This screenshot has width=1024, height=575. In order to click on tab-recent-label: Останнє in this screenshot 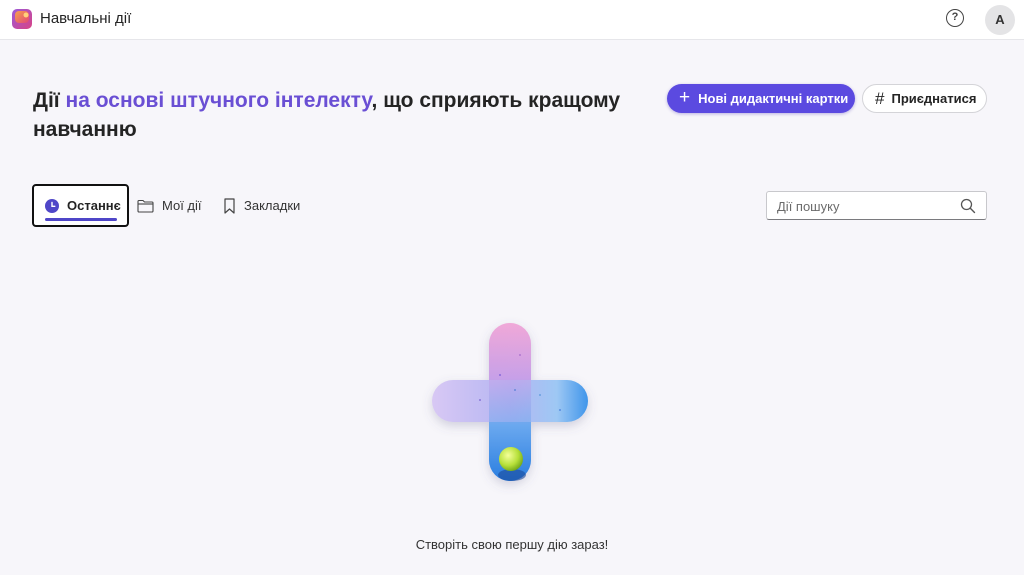, I will do `click(94, 205)`.